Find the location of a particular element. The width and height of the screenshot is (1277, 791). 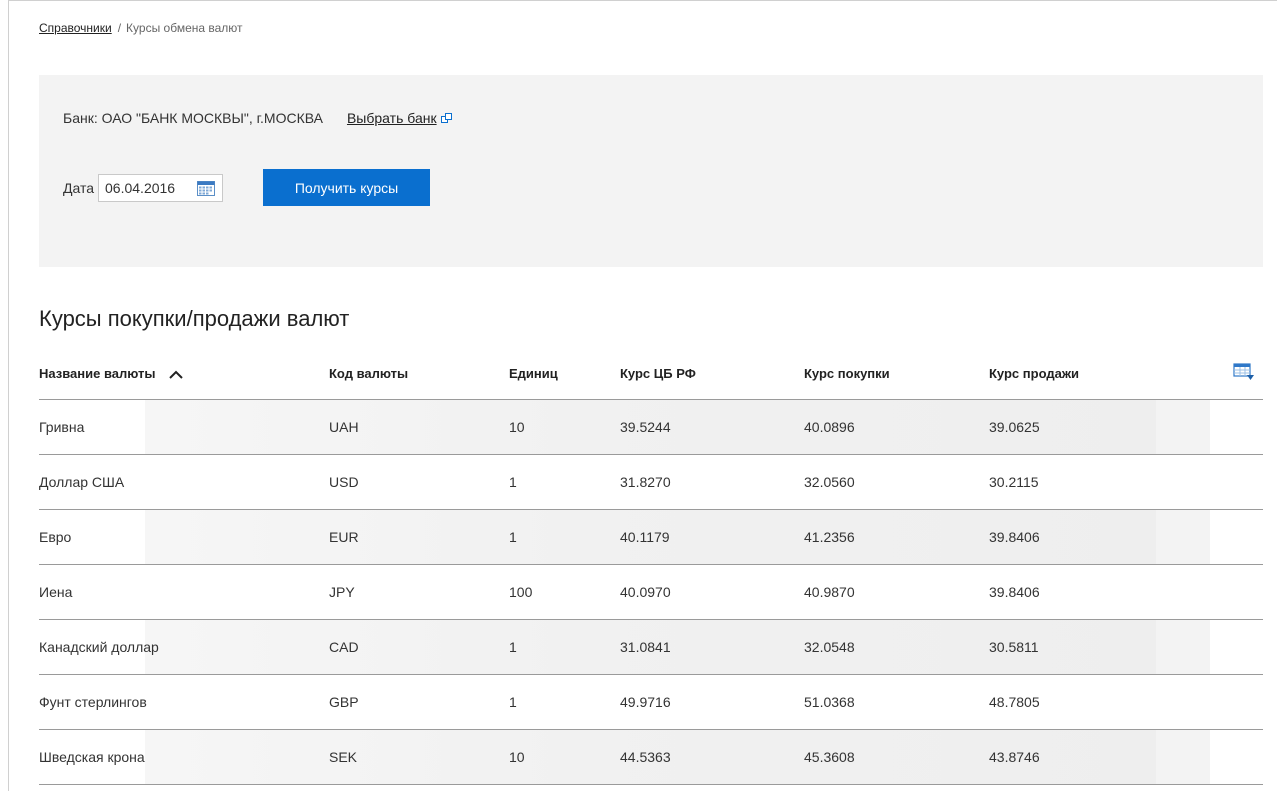

cell-buy-rate: 51.0368 is located at coordinates (829, 702).